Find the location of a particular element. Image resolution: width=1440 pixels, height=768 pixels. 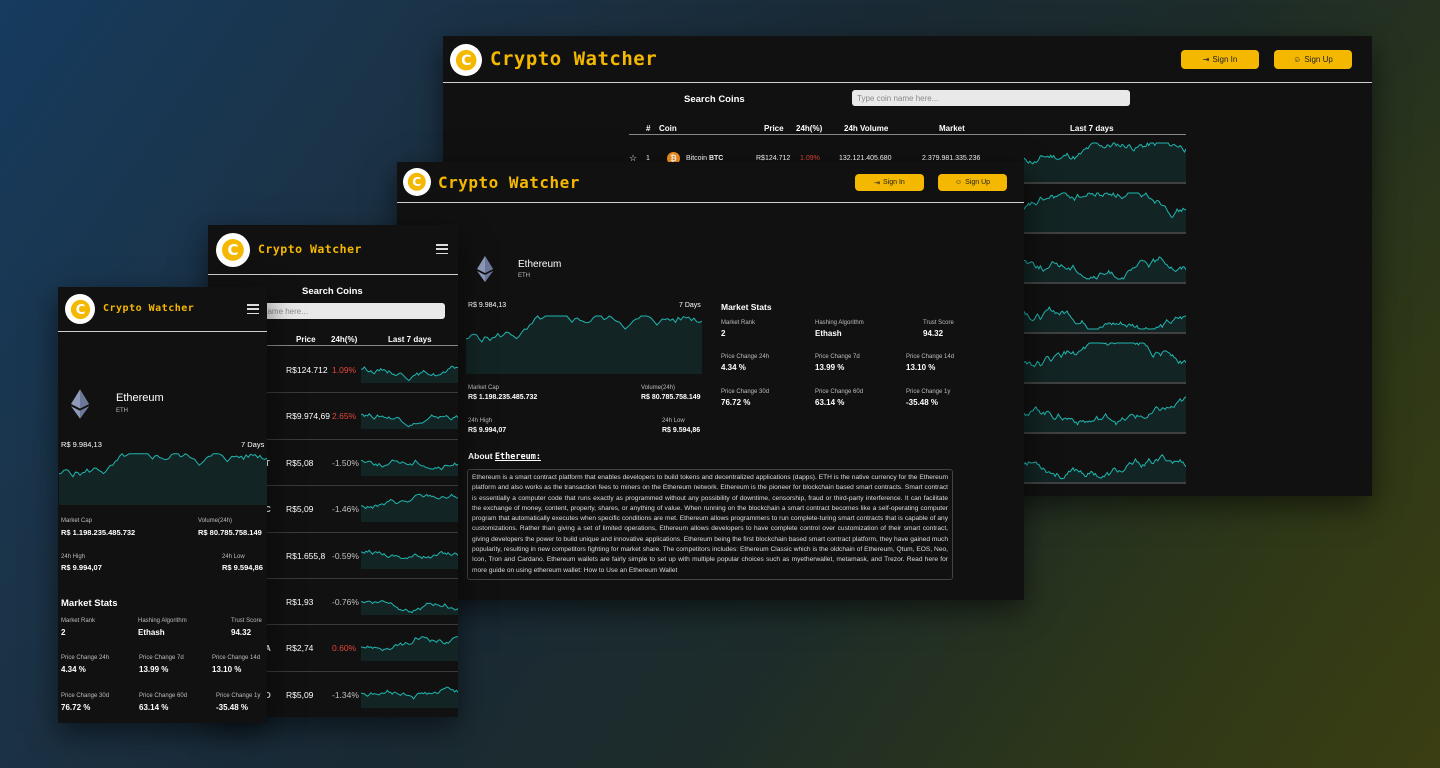

high-value: R$ 9.994,07 is located at coordinates (81, 567).